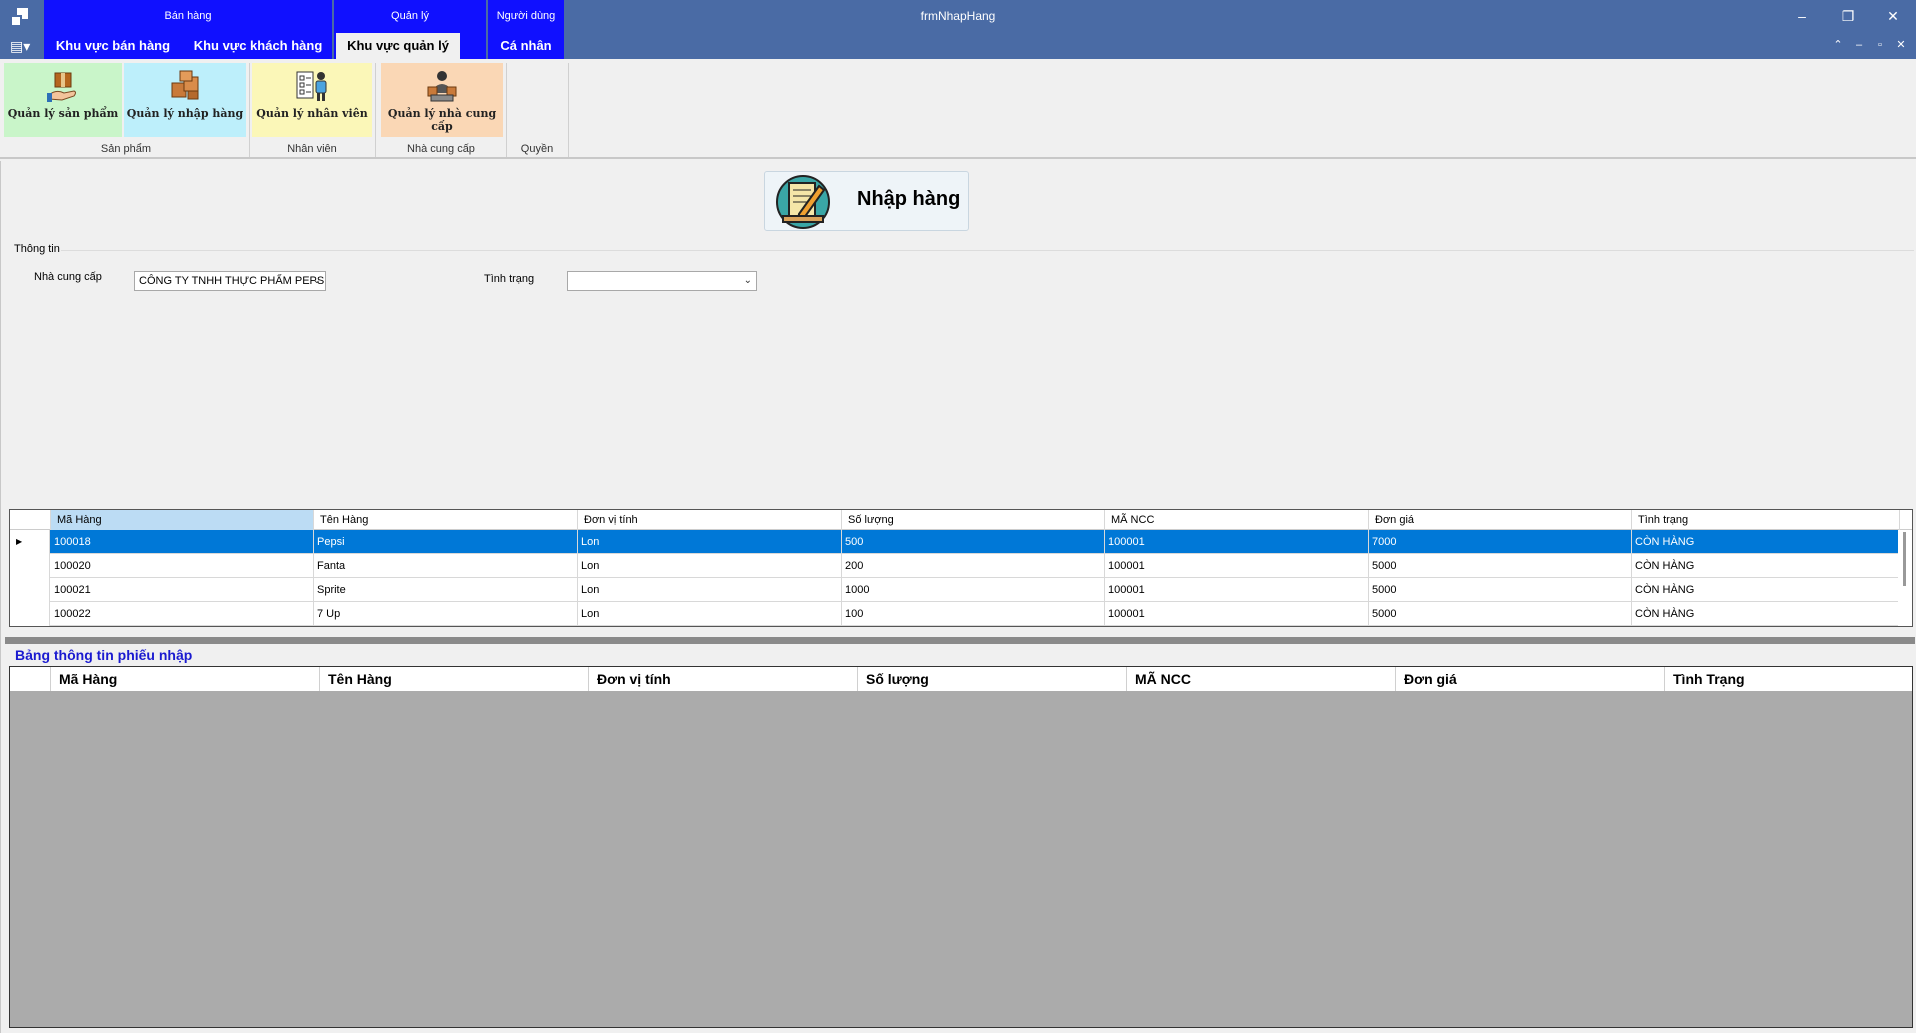 The height and width of the screenshot is (1033, 1916). What do you see at coordinates (722, 679) in the screenshot?
I see `receipt-column-don-vi-tinh: Đơn vị tính` at bounding box center [722, 679].